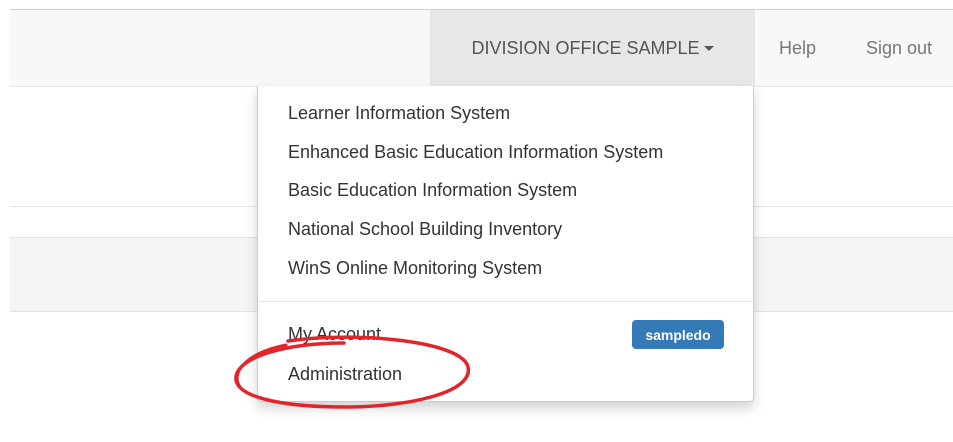 The width and height of the screenshot is (953, 442). What do you see at coordinates (678, 334) in the screenshot?
I see `username-badge: sampledo` at bounding box center [678, 334].